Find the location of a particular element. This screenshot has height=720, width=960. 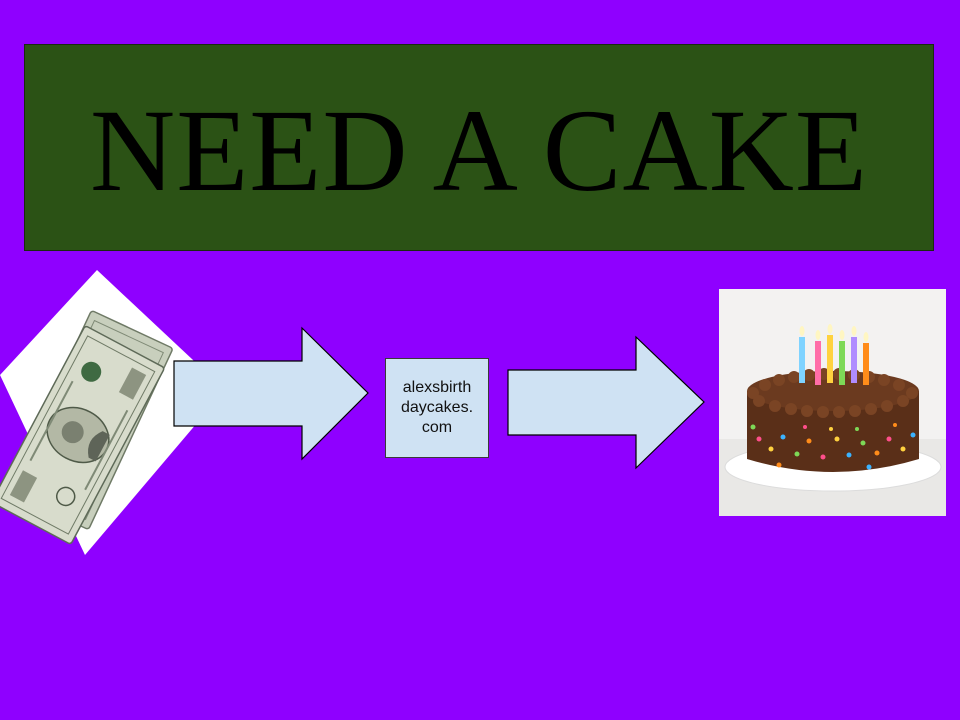

slide-title: NEED A CAKE is located at coordinates (479, 150).